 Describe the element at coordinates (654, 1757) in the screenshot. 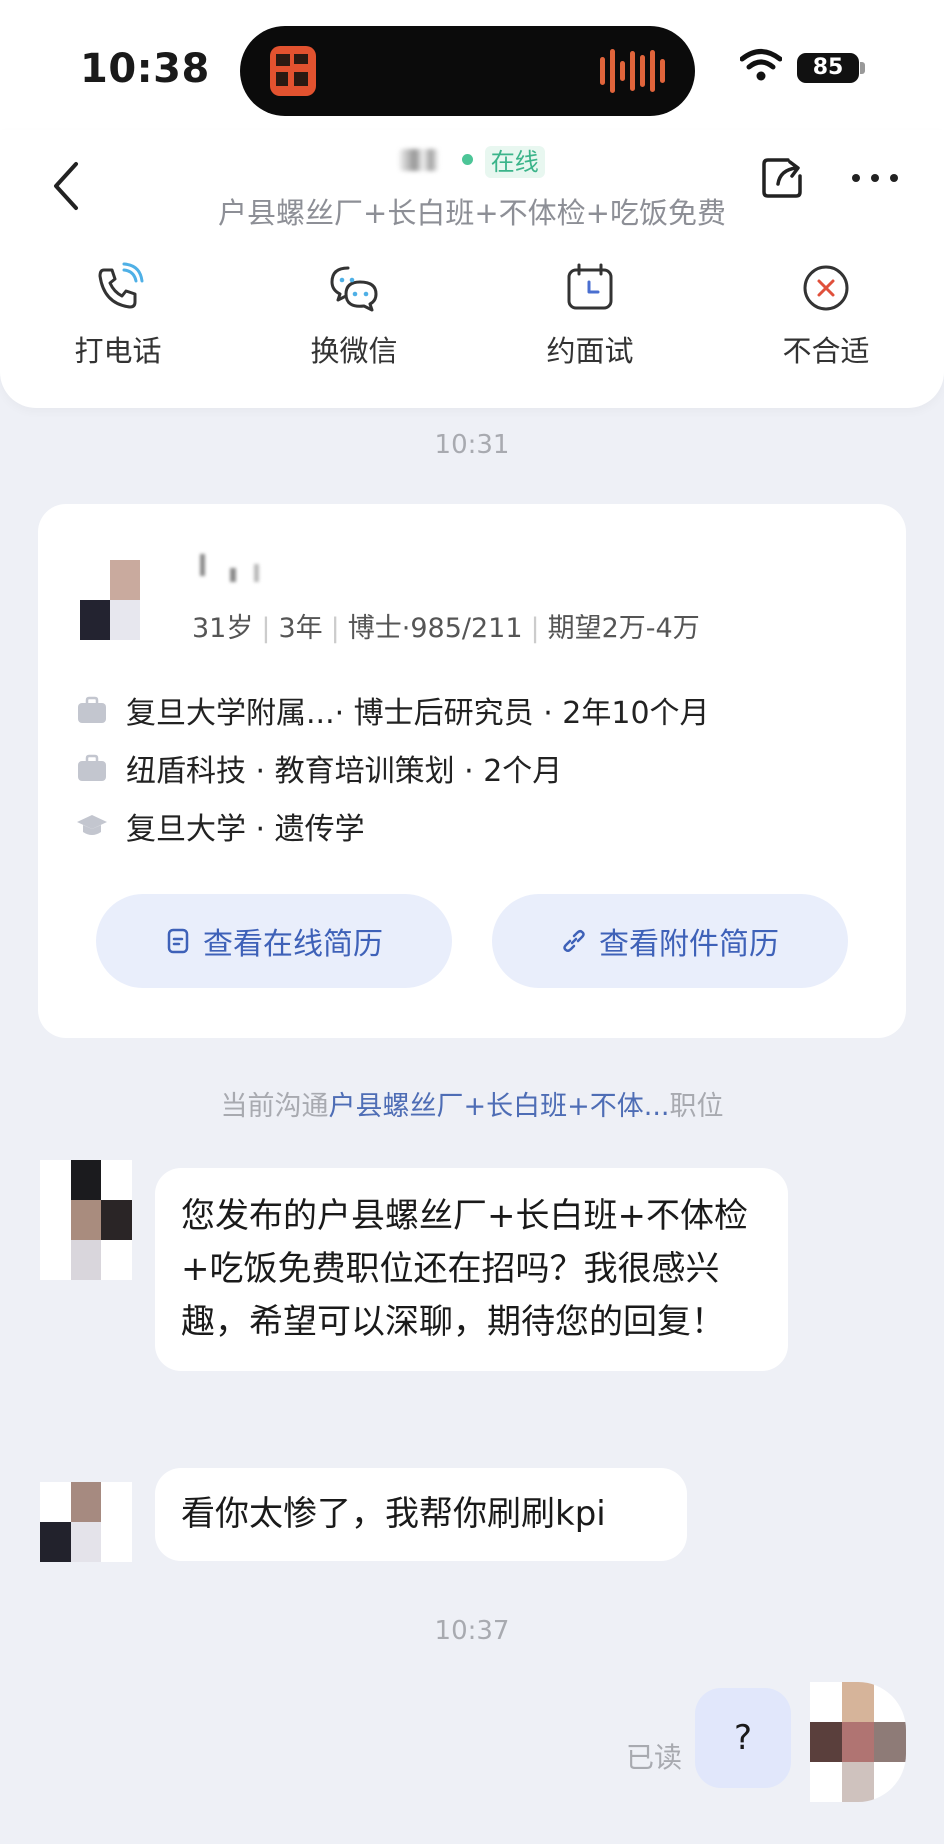

I see `read-receipt: 已读` at that location.